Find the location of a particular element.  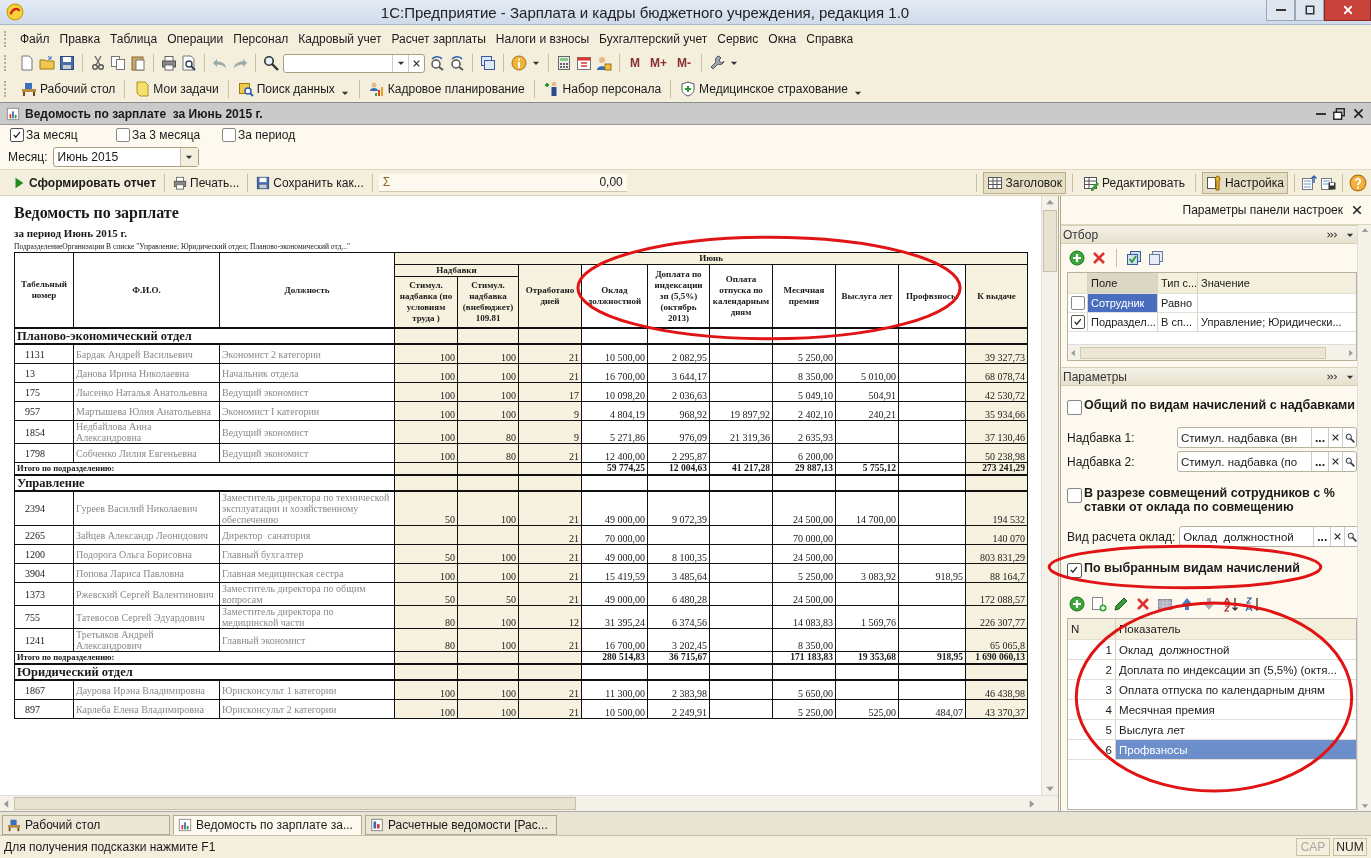

window-tab: Рабочий стол is located at coordinates (86, 825).